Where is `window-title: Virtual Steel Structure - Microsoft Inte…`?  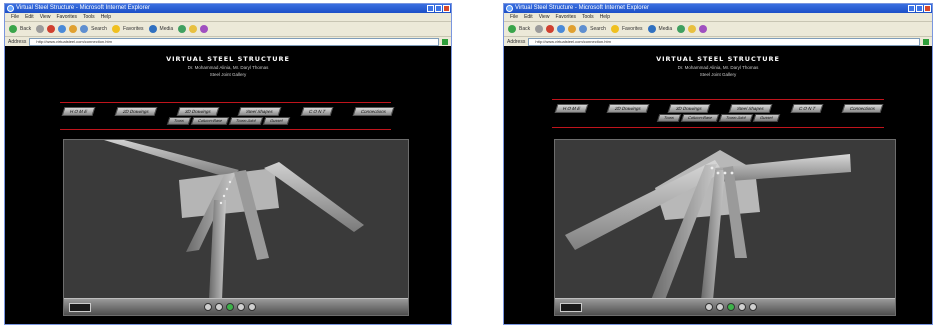
window-title: Virtual Steel Structure - Microsoft Inte… is located at coordinates (582, 8).